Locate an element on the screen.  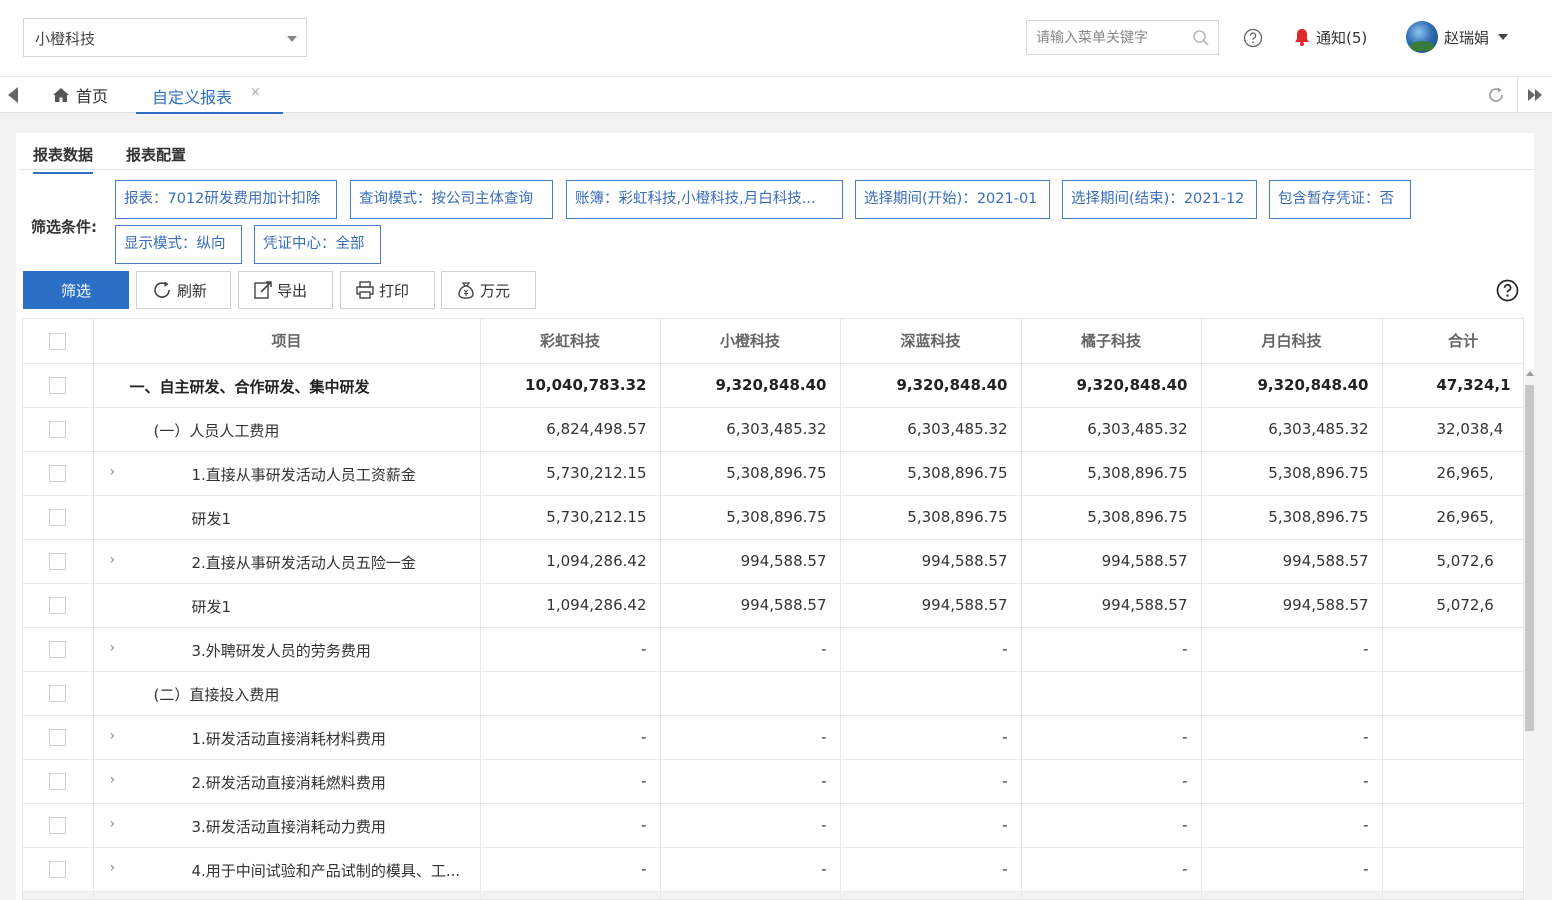
tab-report-config: 报表配置 is located at coordinates (156, 154).